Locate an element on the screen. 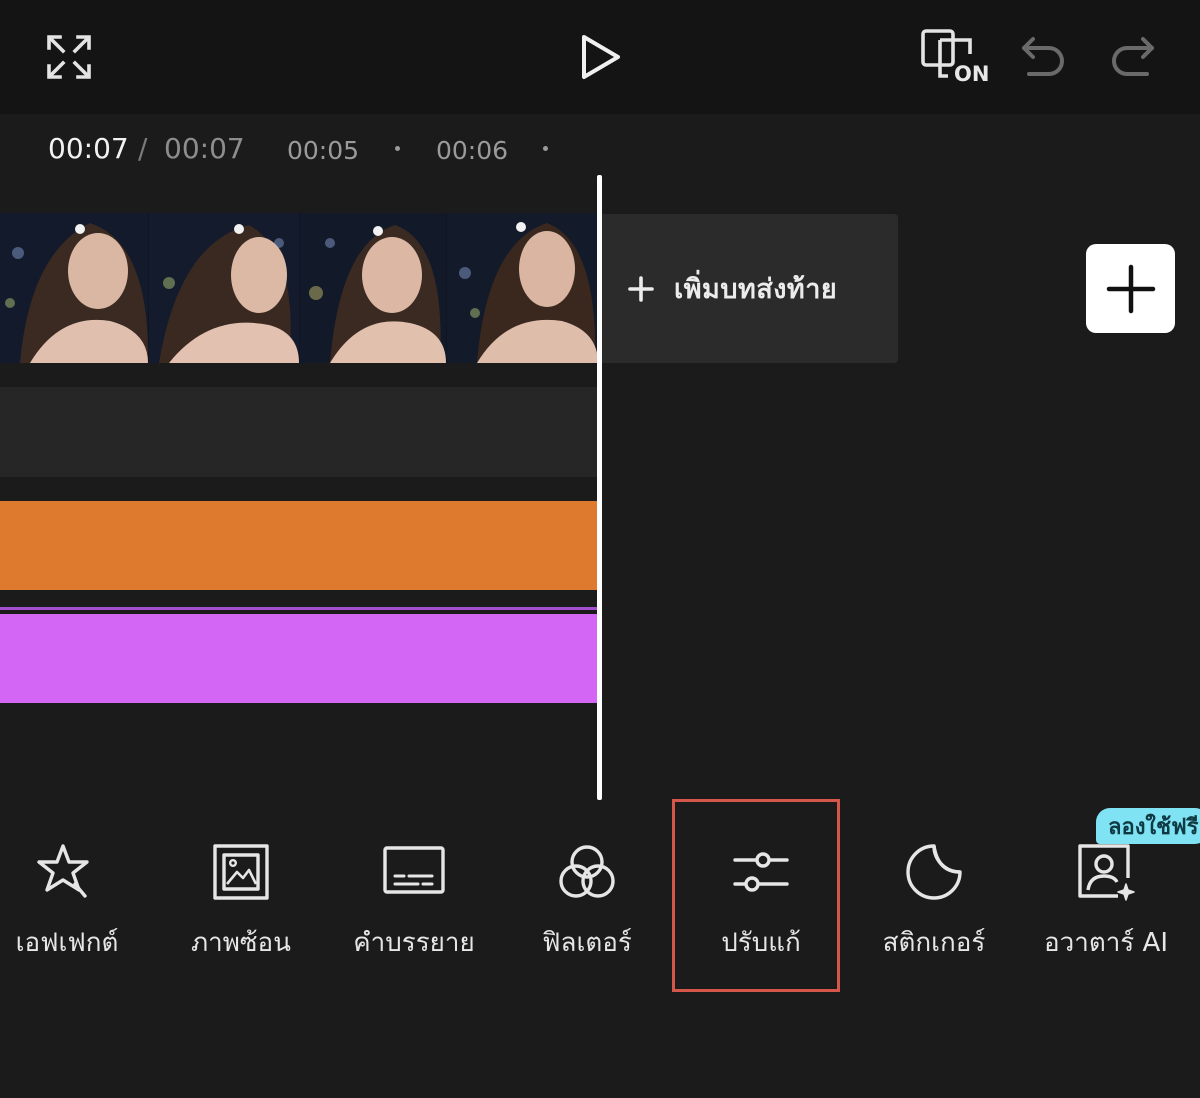 The image size is (1200, 1098). add-ending-button: เพิ่มบทส่งท้าย is located at coordinates (750, 288).